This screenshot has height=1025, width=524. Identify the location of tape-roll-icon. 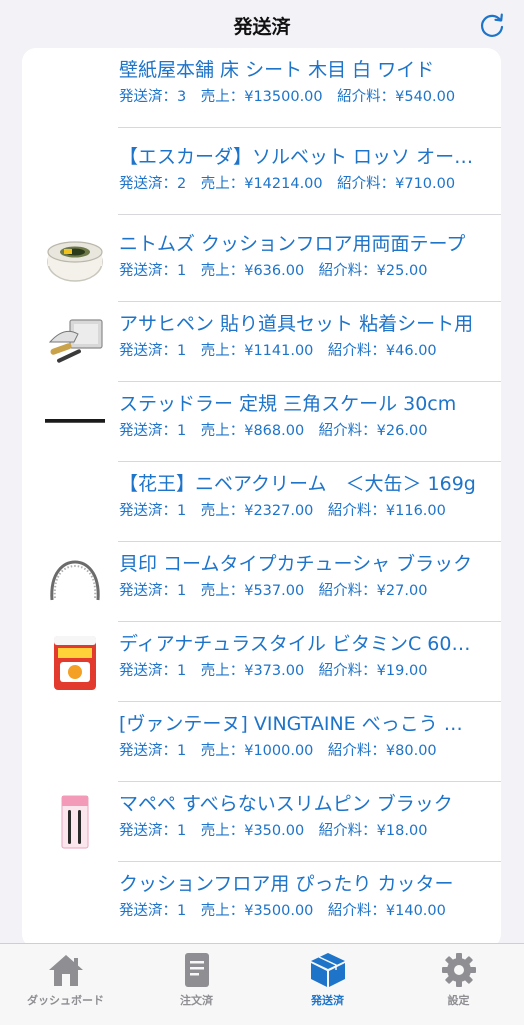
(75, 261).